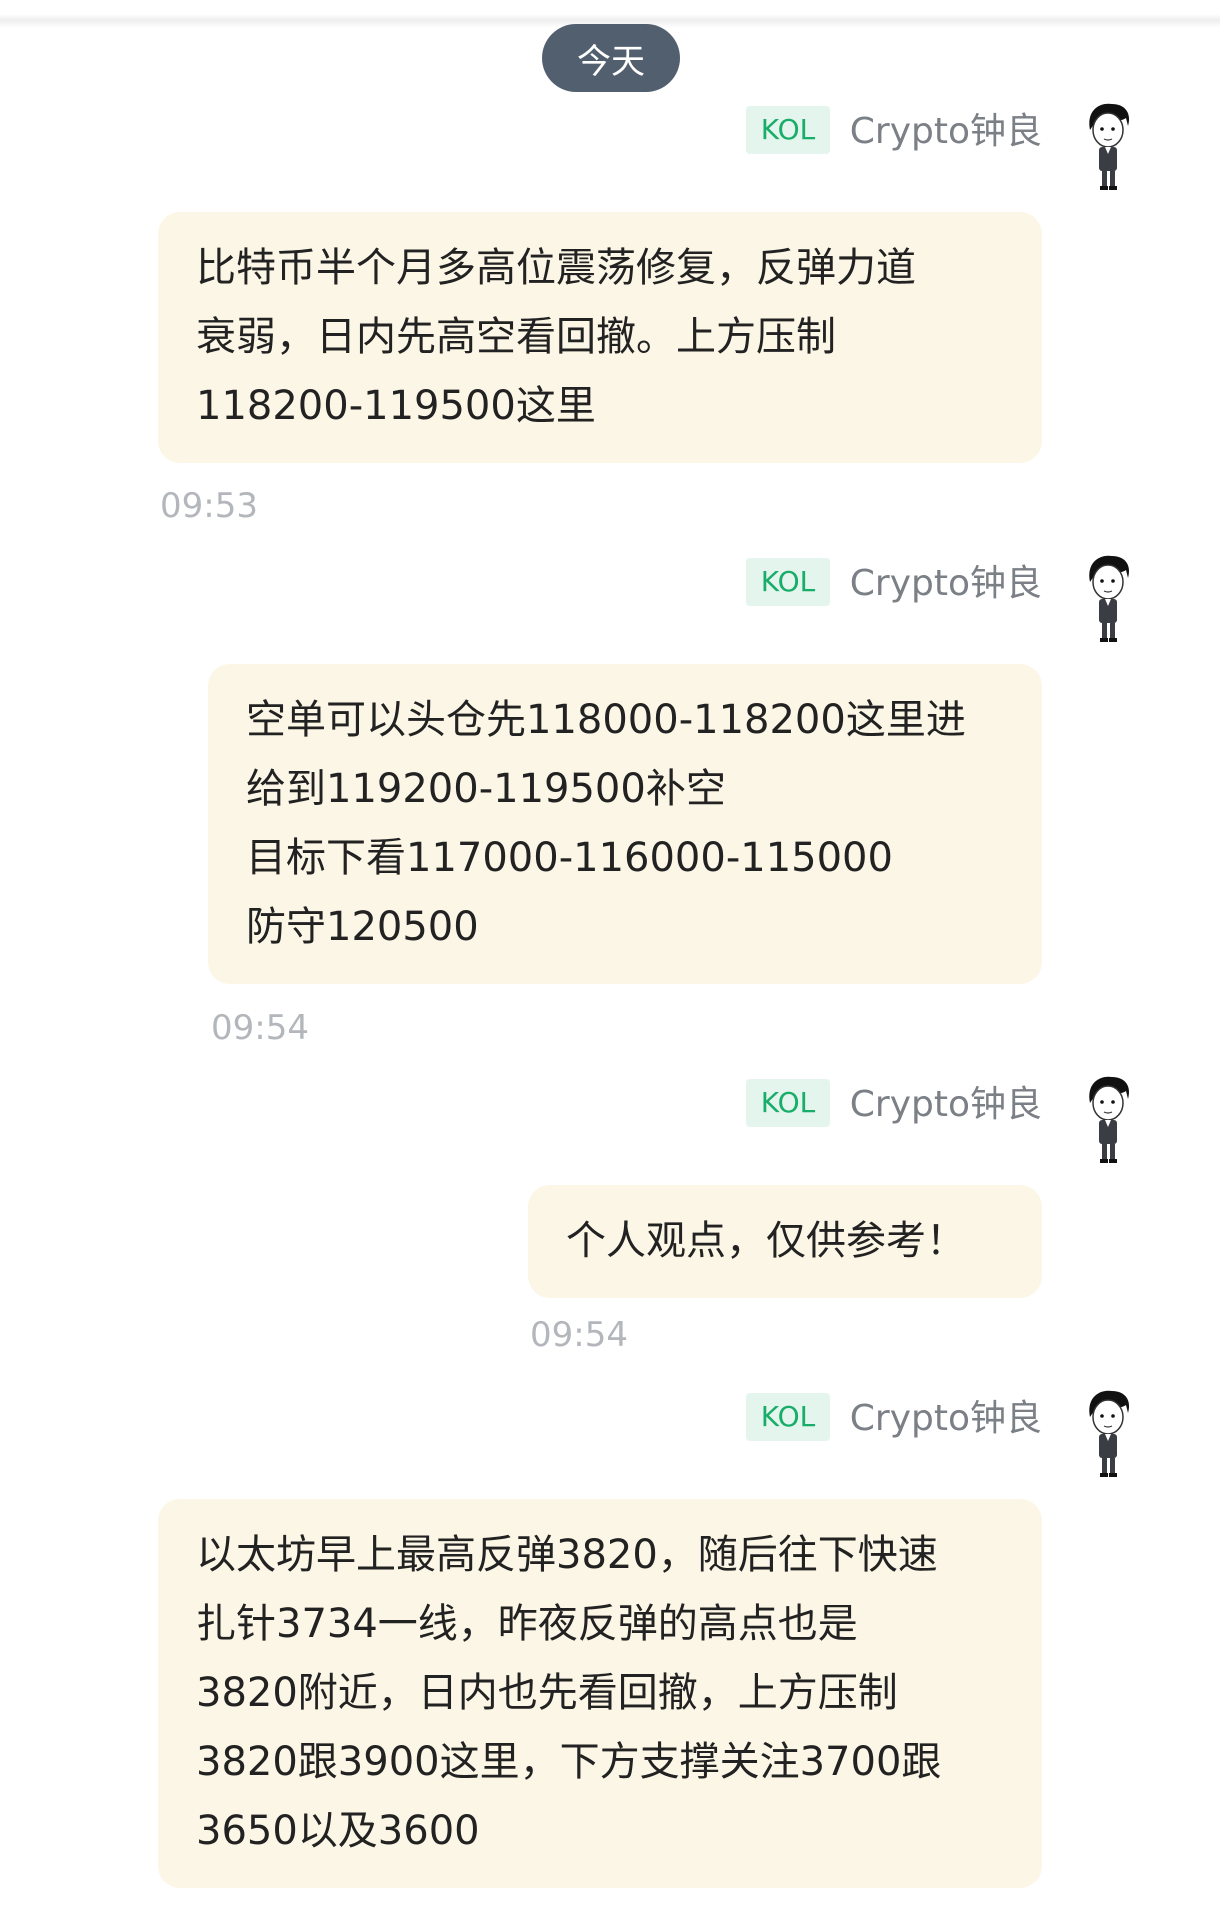 The height and width of the screenshot is (1912, 1220). What do you see at coordinates (516, 337) in the screenshot?
I see `message-text-line: 衰弱，日内先高空看回撤。上方压制` at bounding box center [516, 337].